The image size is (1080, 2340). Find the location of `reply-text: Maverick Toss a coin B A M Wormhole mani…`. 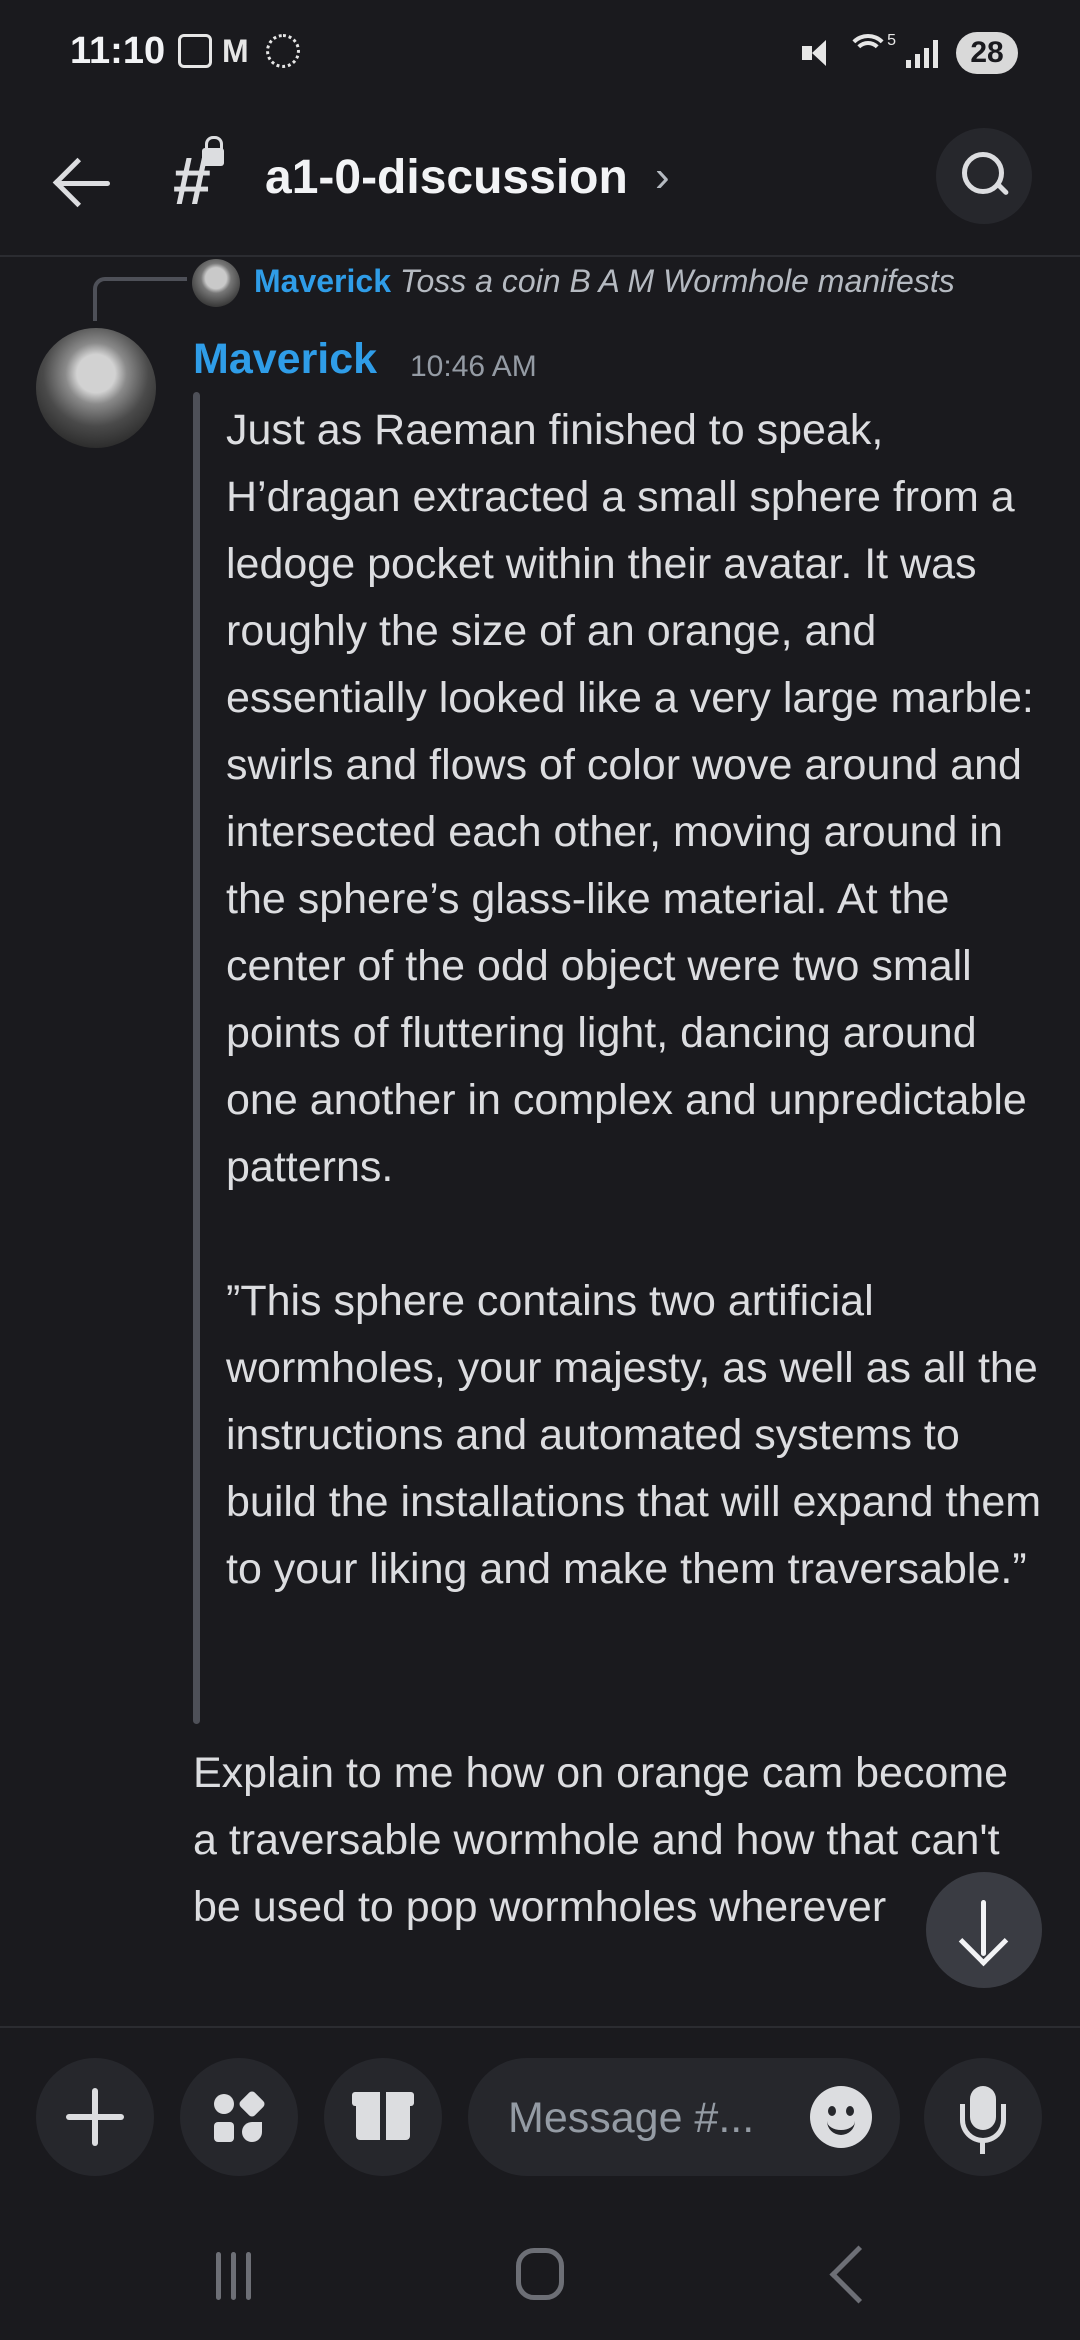

reply-text: Maverick Toss a coin B A M Wormhole mani… is located at coordinates (604, 281).